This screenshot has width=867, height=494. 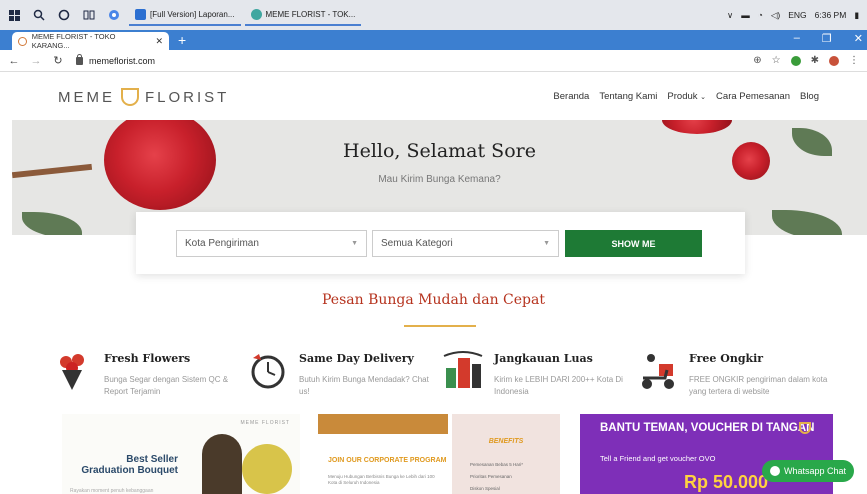 What do you see at coordinates (571, 96) in the screenshot?
I see `nav-item-beranda: Beranda` at bounding box center [571, 96].